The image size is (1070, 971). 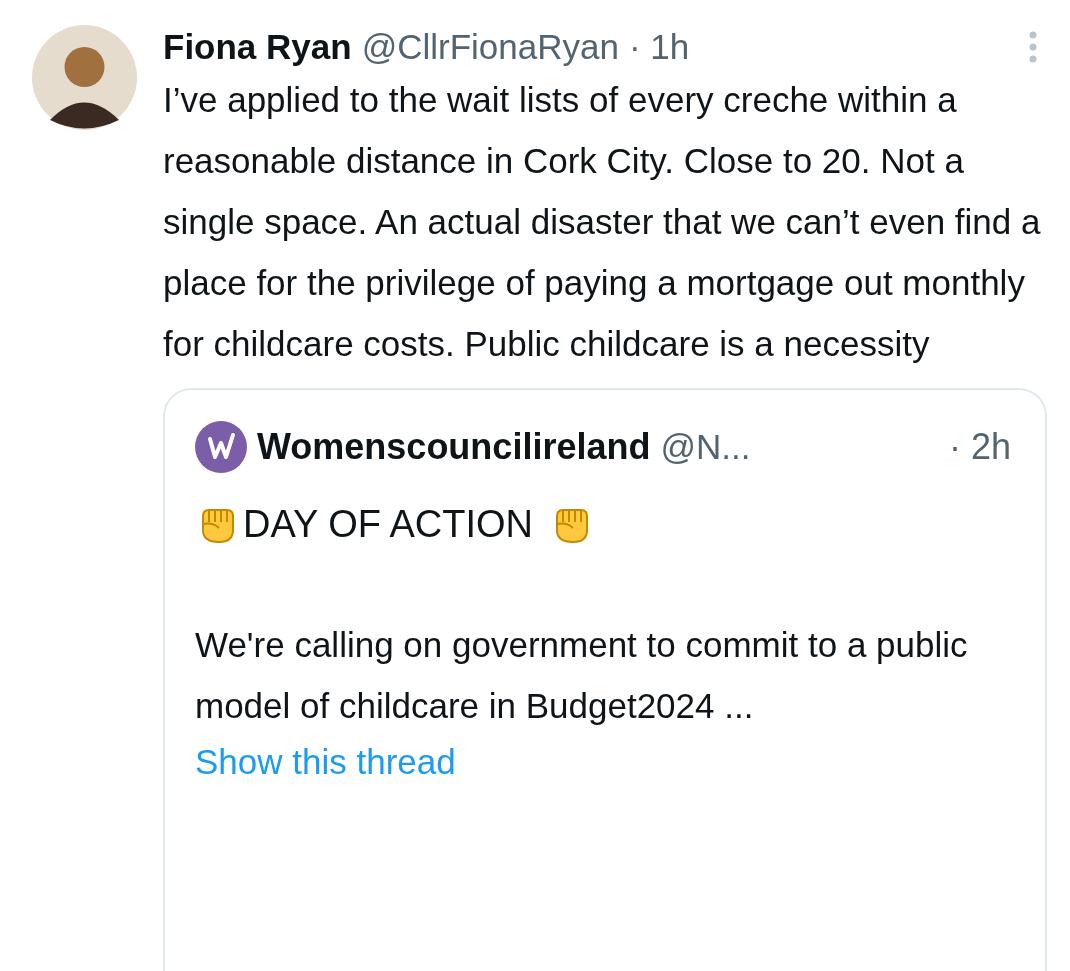 I want to click on quoted-author-name: Womenscouncilireland, so click(x=454, y=447).